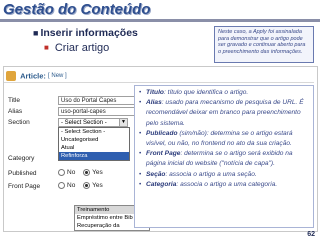  What do you see at coordinates (77, 9) in the screenshot?
I see `slide-title: Gestão do Conteúdo` at bounding box center [77, 9].